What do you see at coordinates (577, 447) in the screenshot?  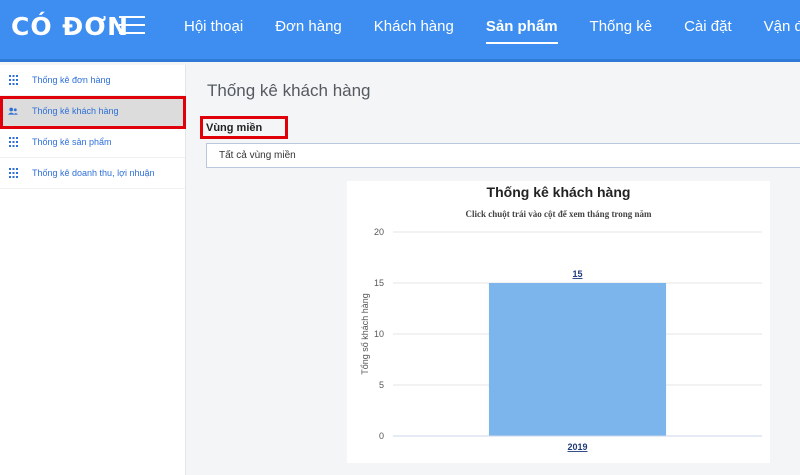 I see `x-tick-label: 2019` at bounding box center [577, 447].